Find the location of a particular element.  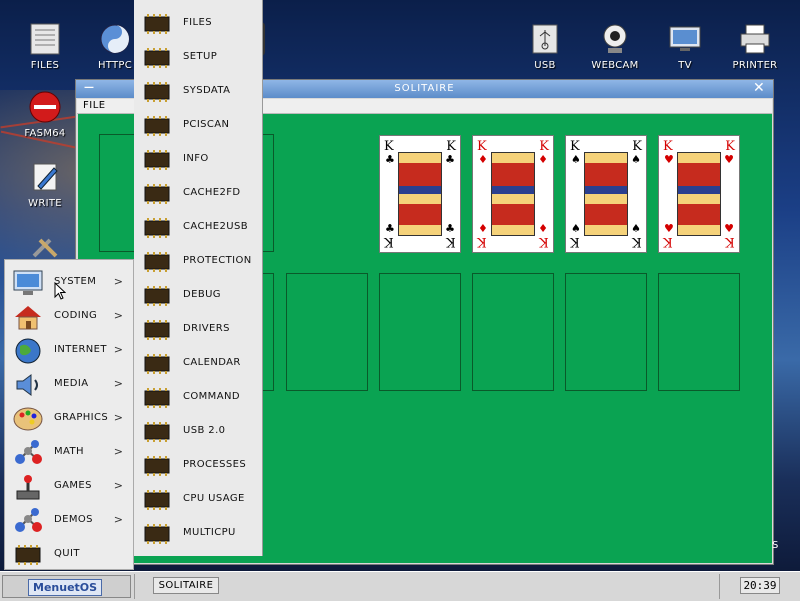

foundation-card: K ♣ K ♣ ♣ K ♣ K is located at coordinates (420, 194).